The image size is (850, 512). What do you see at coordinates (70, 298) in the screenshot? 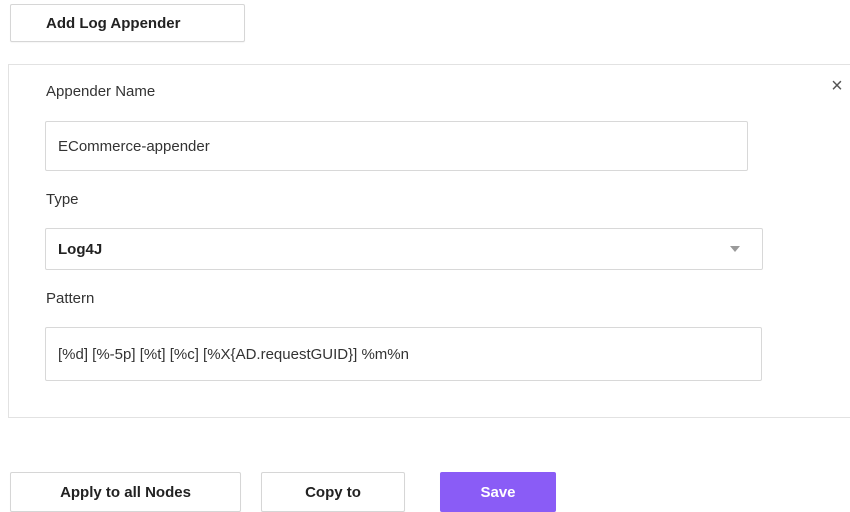
I see `pattern-label: Pattern` at bounding box center [70, 298].